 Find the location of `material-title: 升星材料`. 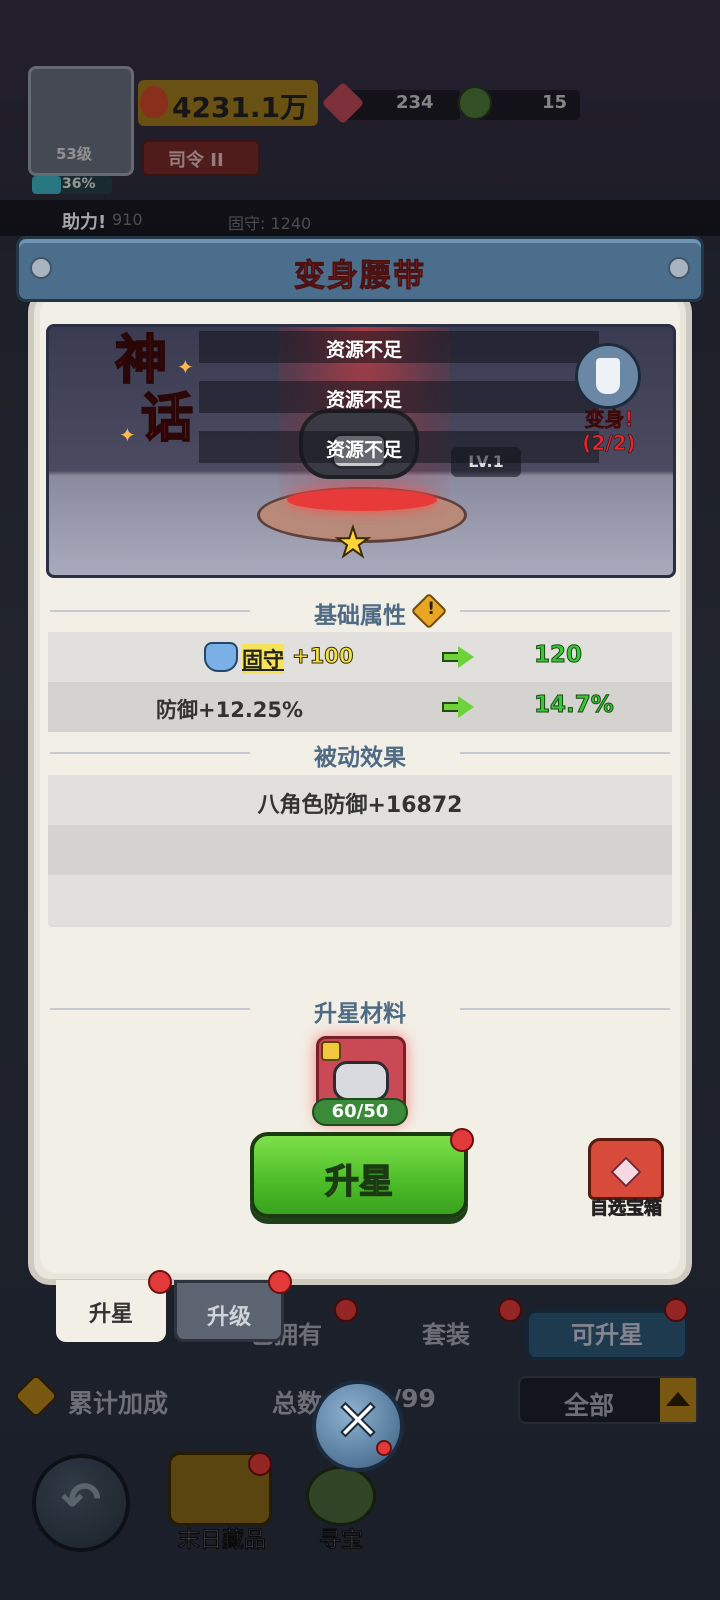

material-title: 升星材料 is located at coordinates (360, 1014).